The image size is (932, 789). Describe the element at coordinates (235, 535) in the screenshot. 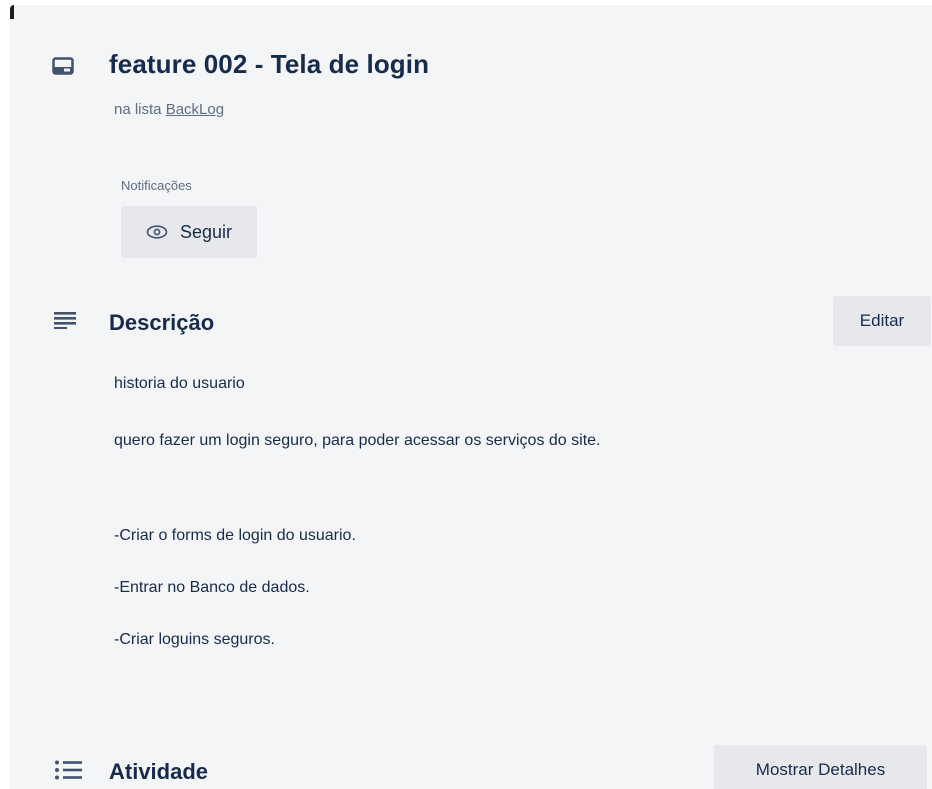

I see `description-line: -Criar o forms de login do usuario.` at that location.